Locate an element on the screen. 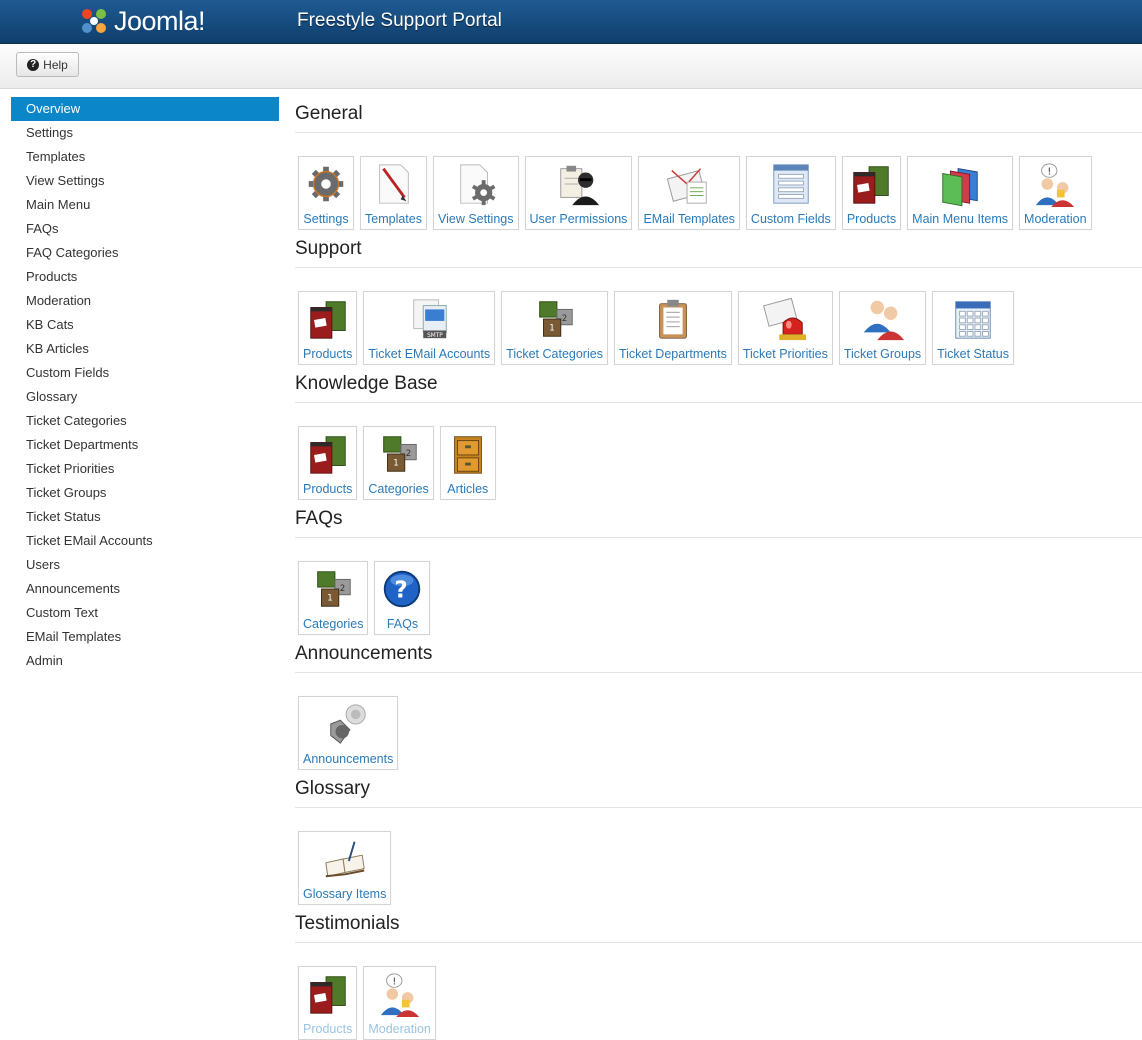  svg-text: 1 is located at coordinates (551, 329).